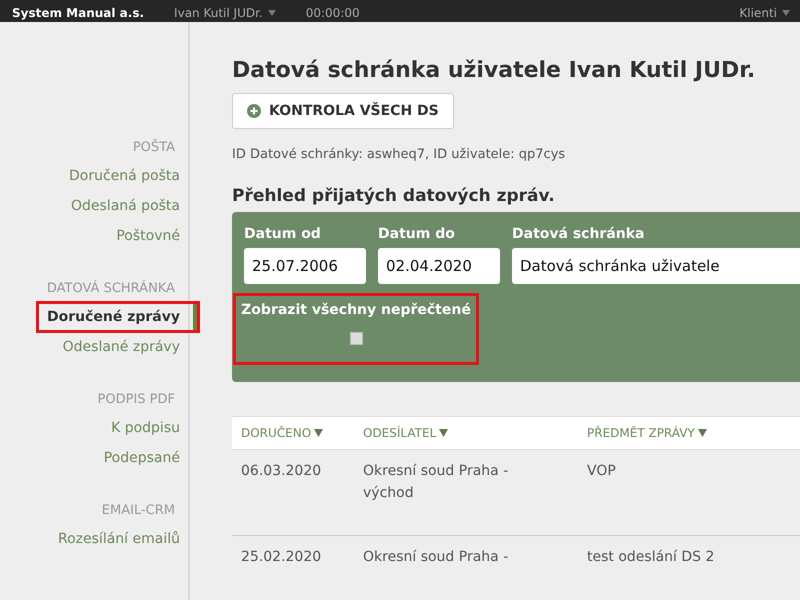 The width and height of the screenshot is (800, 600). I want to click on table-cell-text: Okresní soud Praha - východ, so click(436, 482).